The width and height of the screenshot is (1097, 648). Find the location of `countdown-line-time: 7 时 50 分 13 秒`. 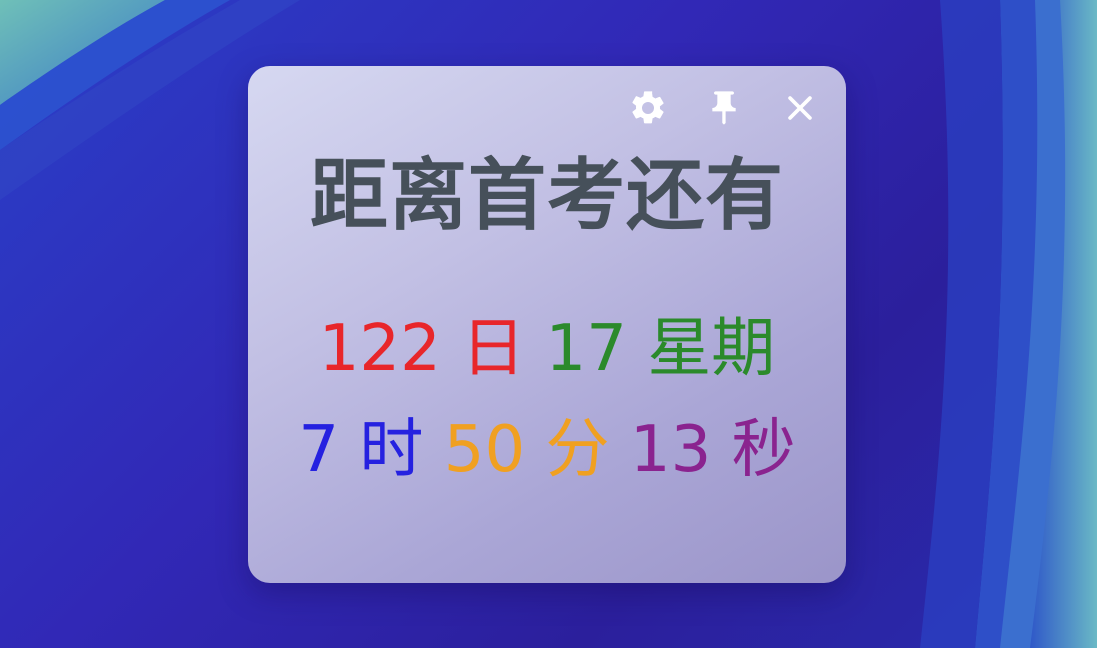

countdown-line-time: 7 时 50 分 13 秒 is located at coordinates (547, 450).